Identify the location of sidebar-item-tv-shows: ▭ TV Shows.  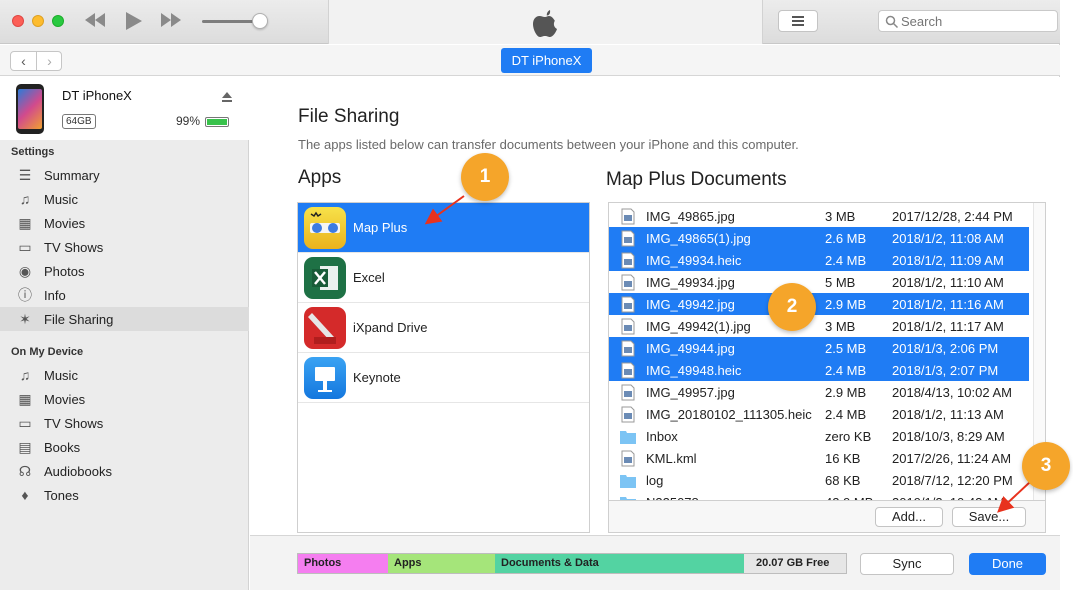
(124, 247).